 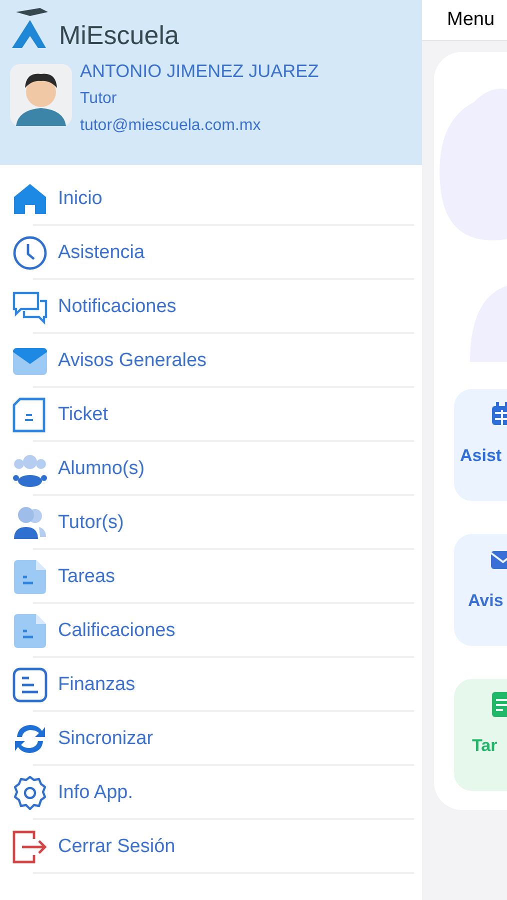 I want to click on menu-item: Finanzas, so click(x=97, y=685).